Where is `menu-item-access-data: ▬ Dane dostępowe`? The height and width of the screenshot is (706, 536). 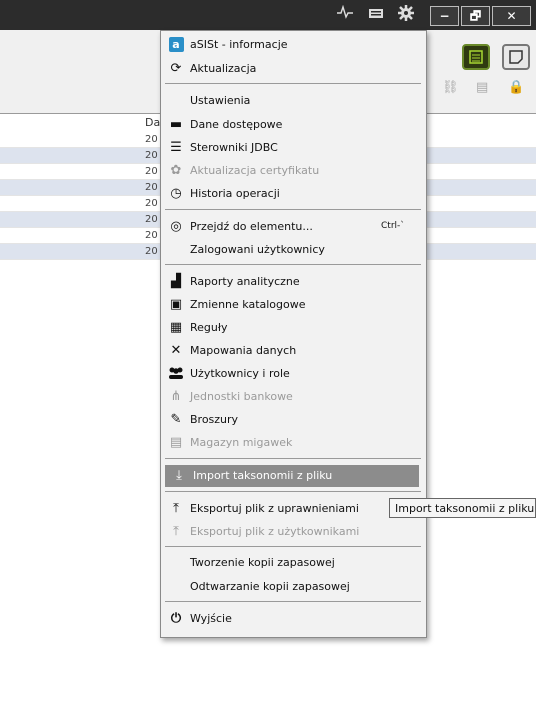
menu-item-access-data: ▬ Dane dostępowe is located at coordinates (293, 125).